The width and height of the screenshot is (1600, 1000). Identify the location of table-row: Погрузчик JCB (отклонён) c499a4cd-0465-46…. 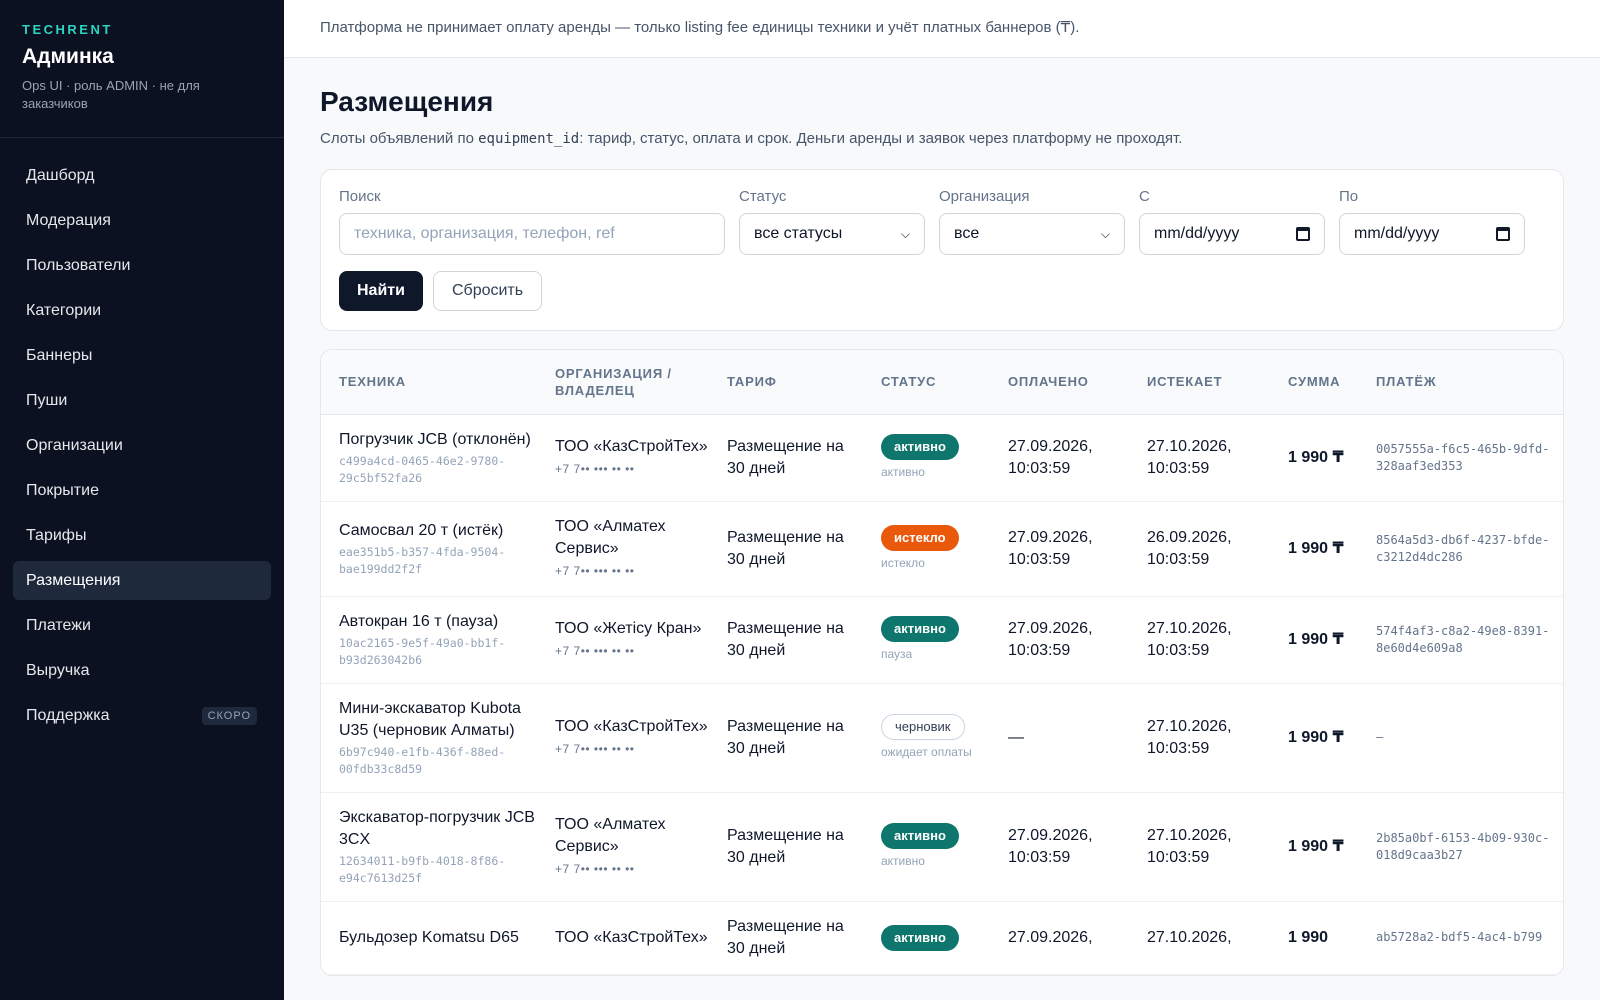
(942, 458).